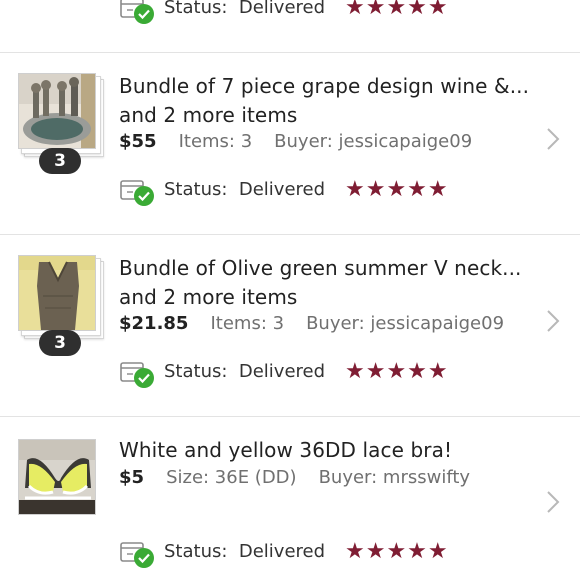 The image size is (580, 580). Describe the element at coordinates (154, 323) in the screenshot. I see `order-price: $21.85` at that location.